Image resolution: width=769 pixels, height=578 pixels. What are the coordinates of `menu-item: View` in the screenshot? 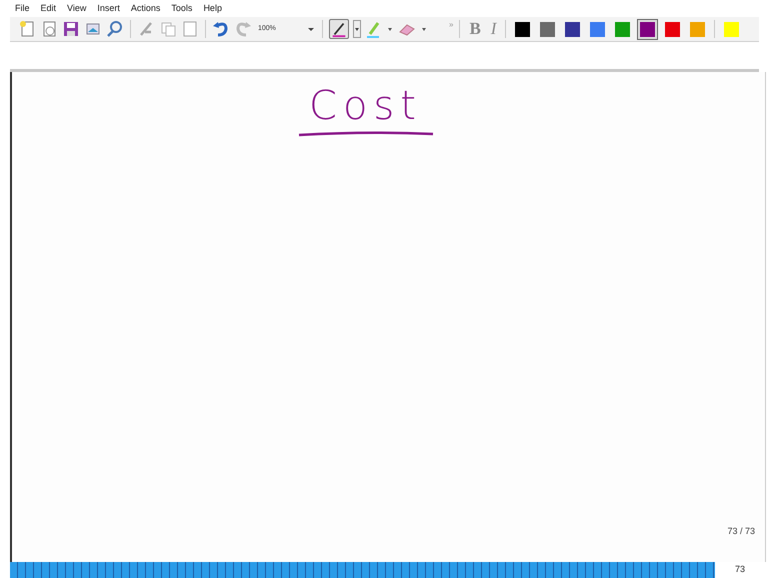 It's located at (76, 9).